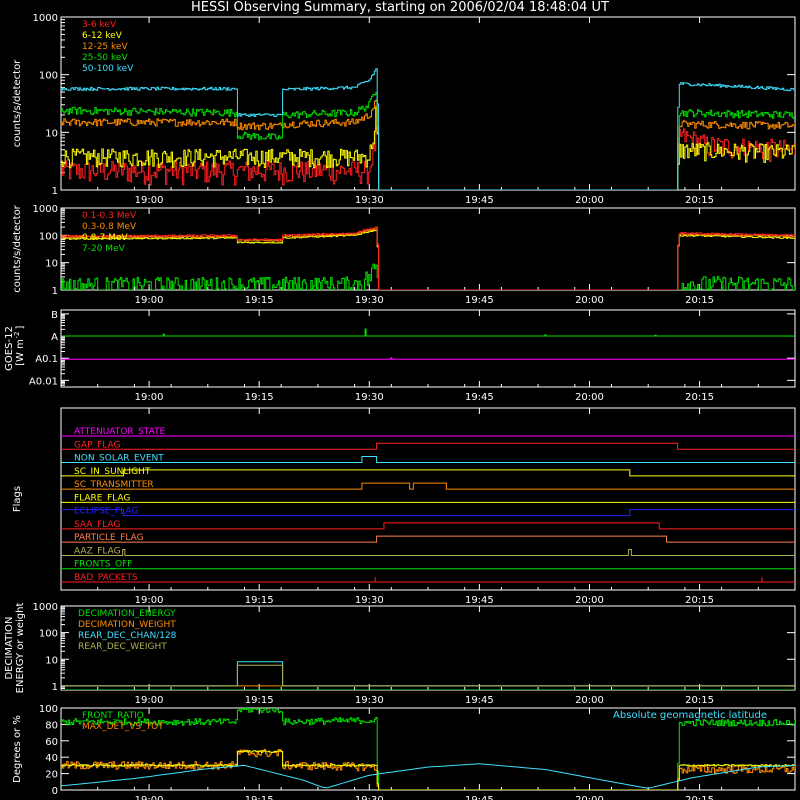 The height and width of the screenshot is (800, 800). I want to click on legend-entry: 25-50 keV, so click(105, 58).